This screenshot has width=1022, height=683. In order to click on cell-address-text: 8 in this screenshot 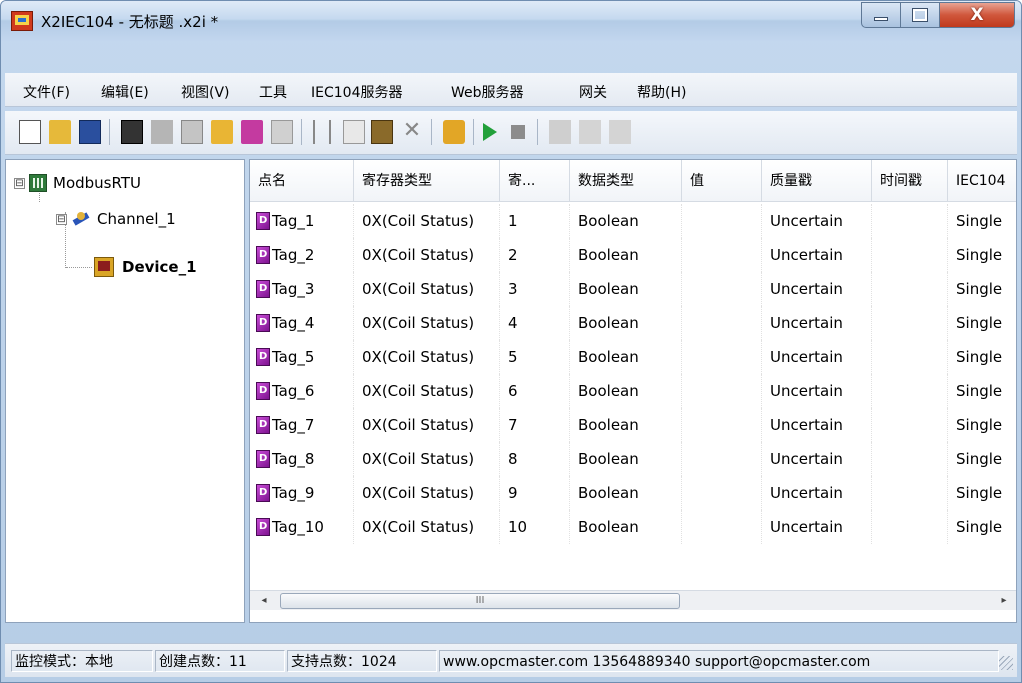, I will do `click(513, 459)`.